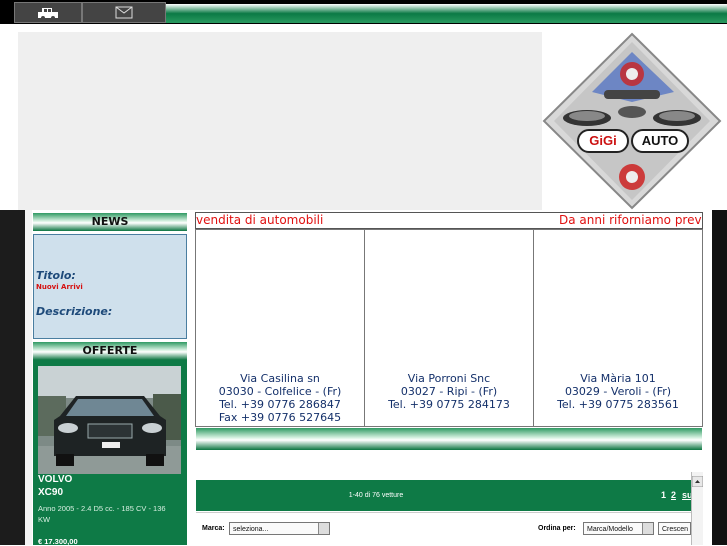 The width and height of the screenshot is (727, 546). What do you see at coordinates (280, 417) in the screenshot?
I see `address-fax: Fax +39 0776 527645` at bounding box center [280, 417].